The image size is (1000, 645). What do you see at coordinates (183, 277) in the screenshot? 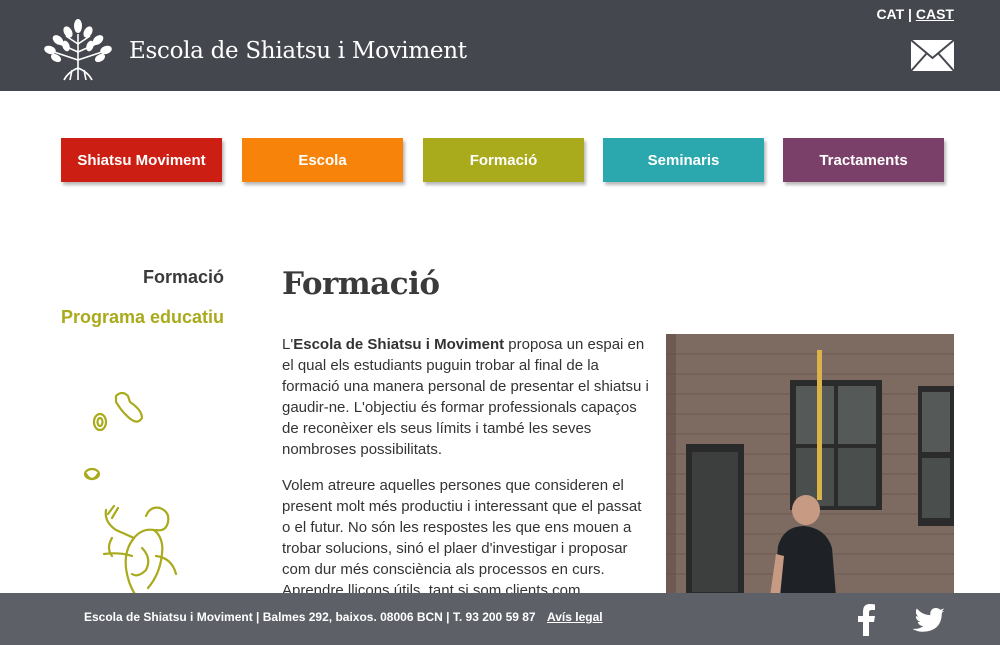
I see `sidebar-title: Formació` at bounding box center [183, 277].